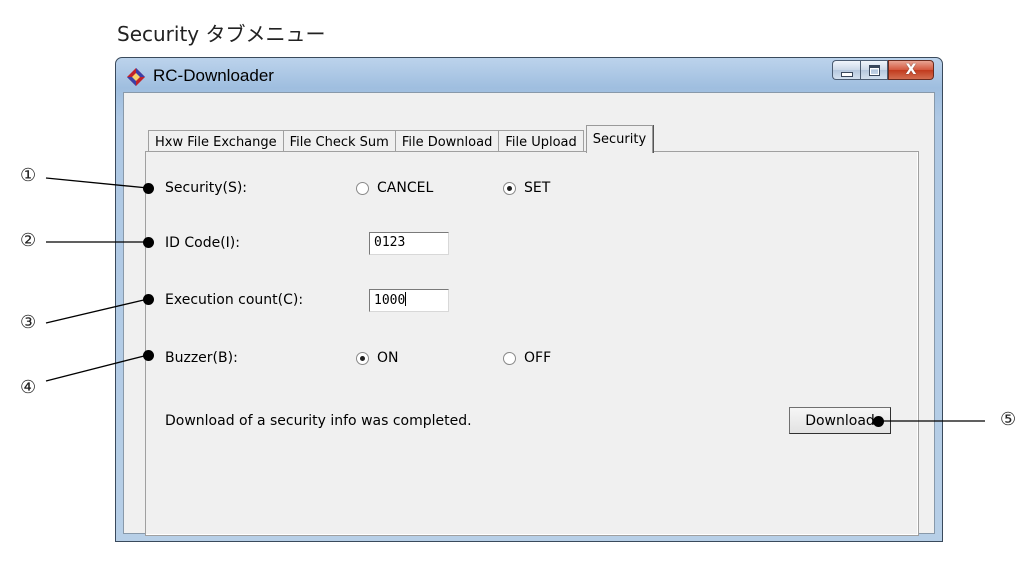  I want to click on tab-security: Security, so click(619, 139).